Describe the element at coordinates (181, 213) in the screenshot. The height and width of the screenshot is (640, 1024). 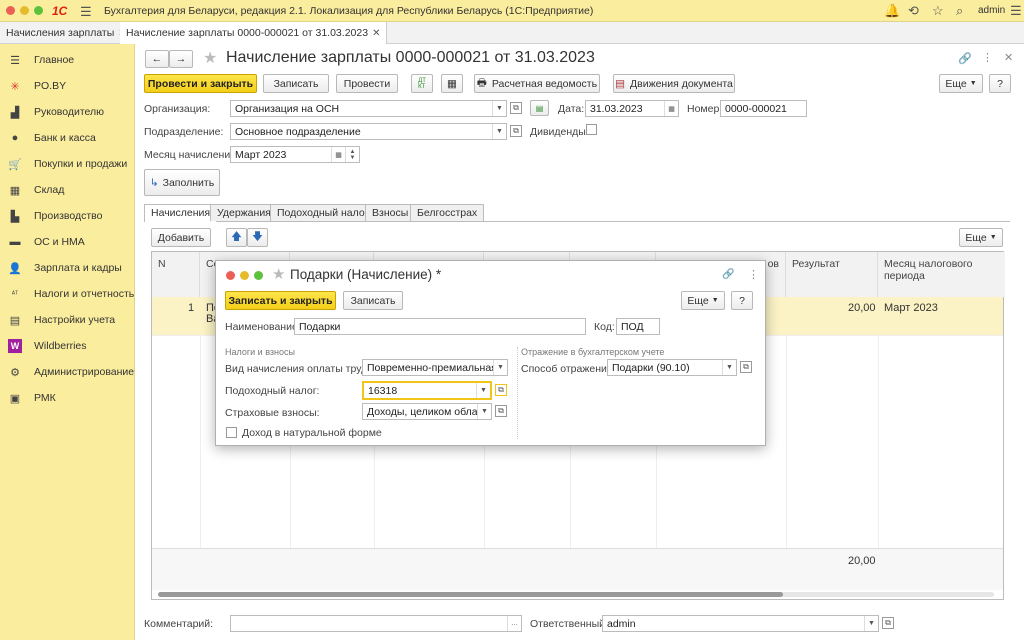
I see `tab-accruals: Начисления` at that location.